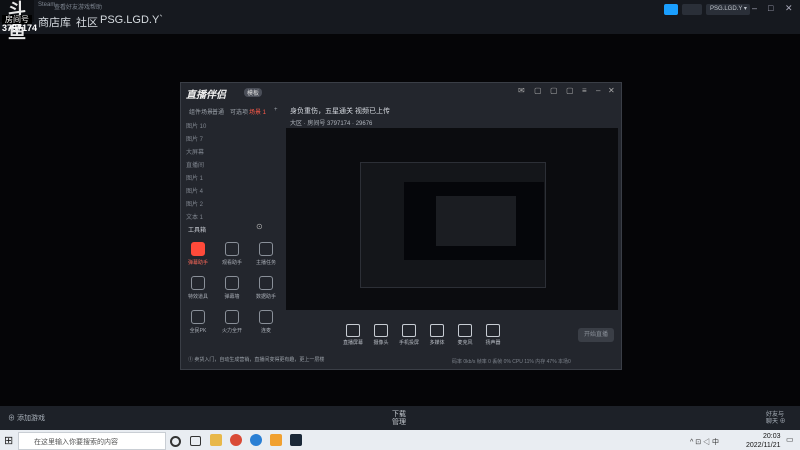 The image size is (800, 450). What do you see at coordinates (704, 442) in the screenshot?
I see `system-tray: ^ ⊡ ◁ 中` at bounding box center [704, 442].